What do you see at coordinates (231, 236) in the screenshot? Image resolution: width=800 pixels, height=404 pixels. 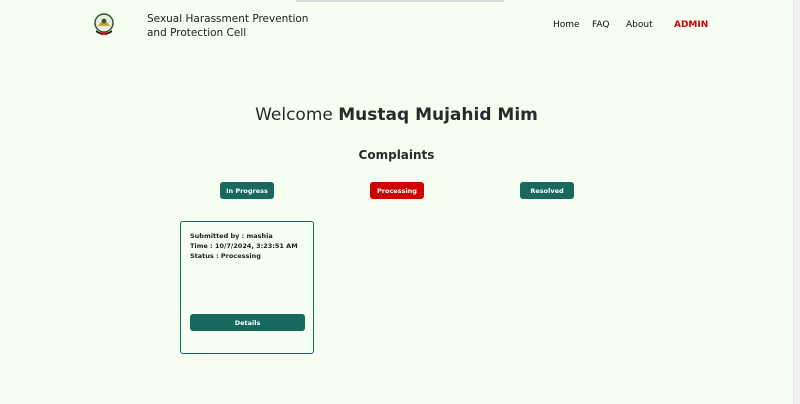 I see `complaint-submitted-by: Submitted by : mashia` at bounding box center [231, 236].